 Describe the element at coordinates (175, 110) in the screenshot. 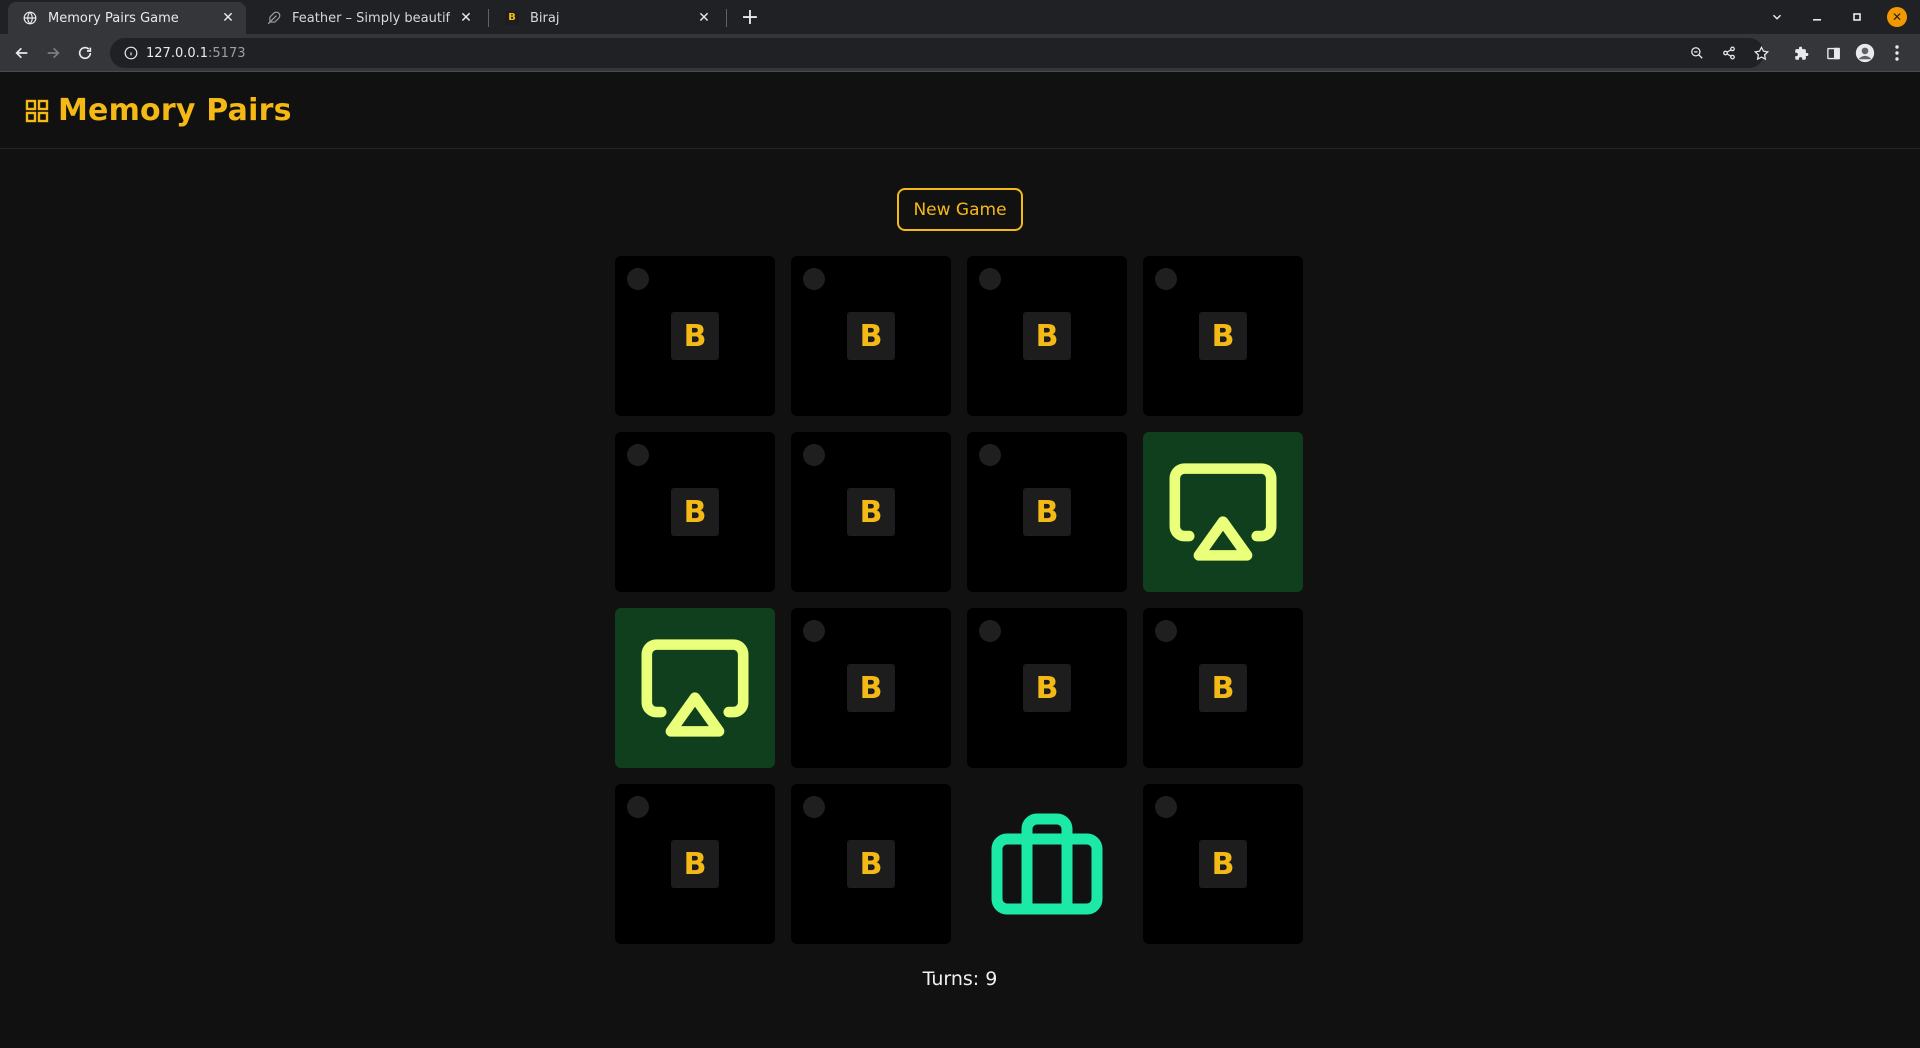

I see `app-title: Memory Pairs` at that location.